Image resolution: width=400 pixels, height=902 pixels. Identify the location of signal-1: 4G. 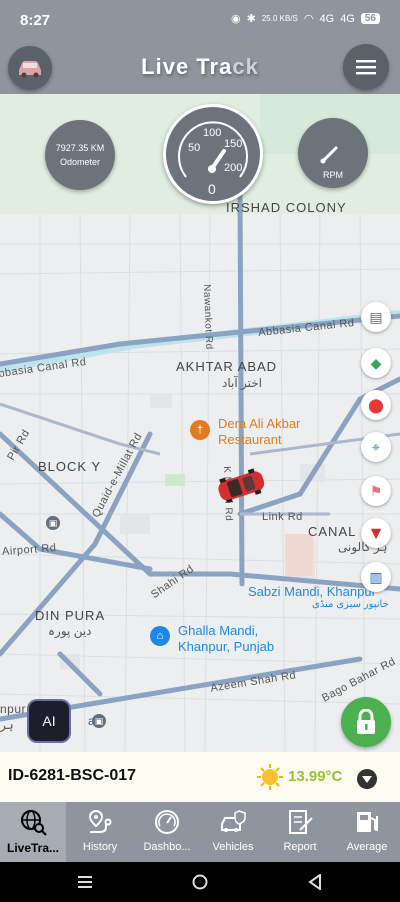
(327, 18).